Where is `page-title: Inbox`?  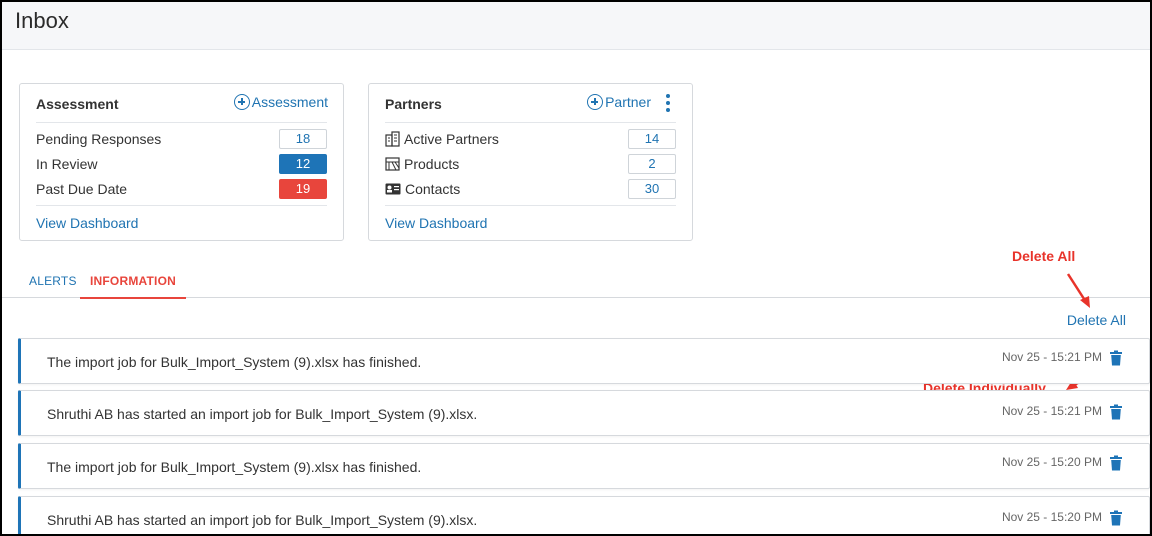
page-title: Inbox is located at coordinates (42, 20).